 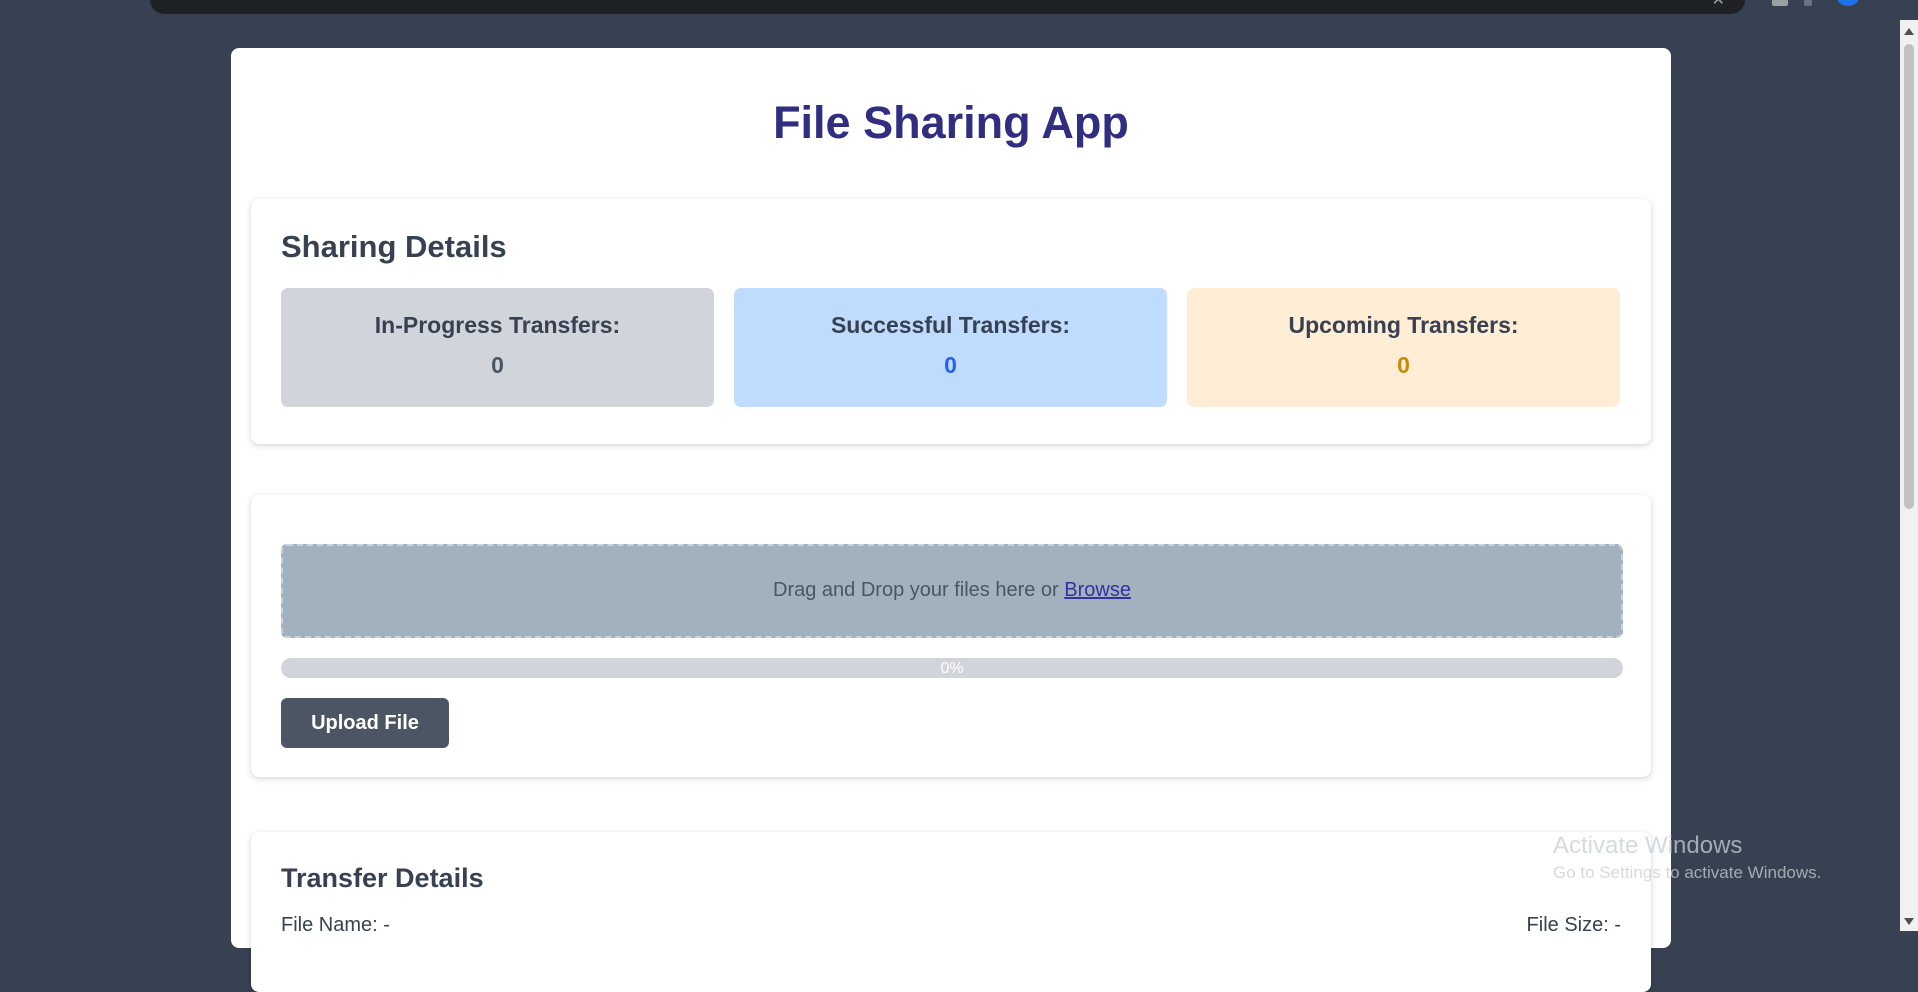 What do you see at coordinates (1718, 5) in the screenshot?
I see `clear-icon: ✕` at bounding box center [1718, 5].